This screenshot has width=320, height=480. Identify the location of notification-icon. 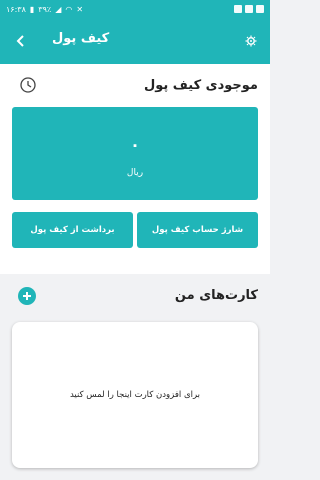
(238, 9).